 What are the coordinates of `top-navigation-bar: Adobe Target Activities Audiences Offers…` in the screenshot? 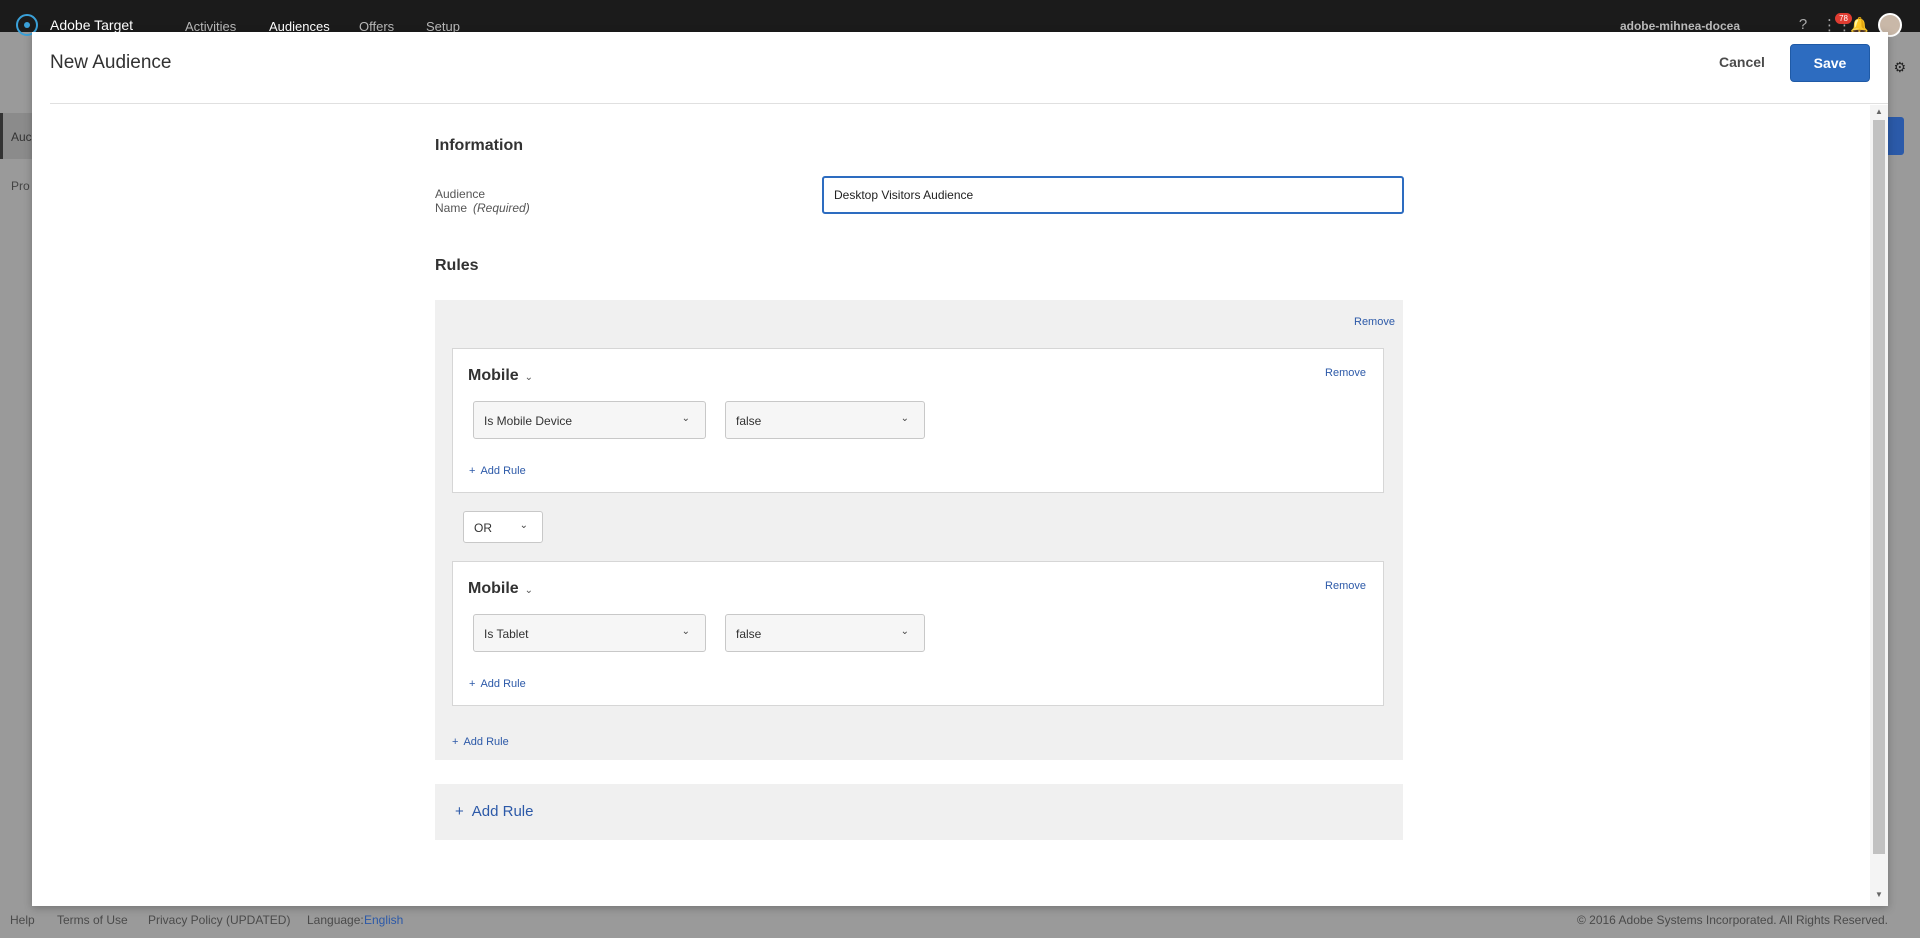 It's located at (960, 18).